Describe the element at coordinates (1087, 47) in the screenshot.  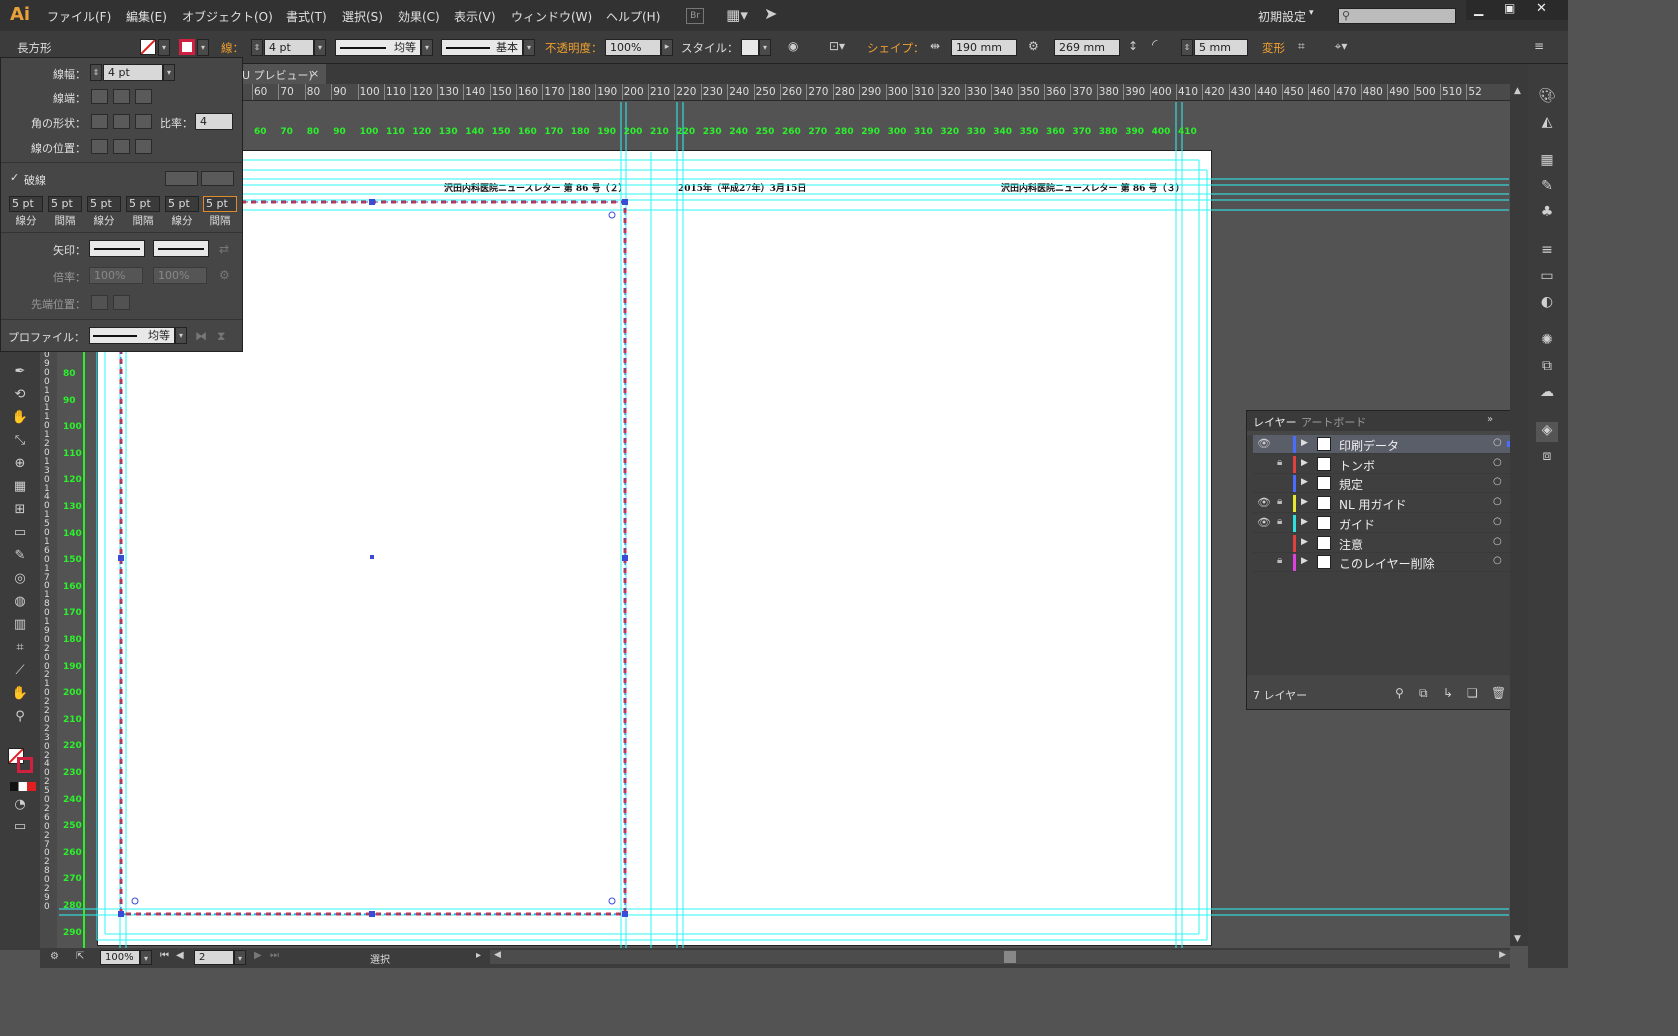
I see `height-field: 269 mm` at that location.